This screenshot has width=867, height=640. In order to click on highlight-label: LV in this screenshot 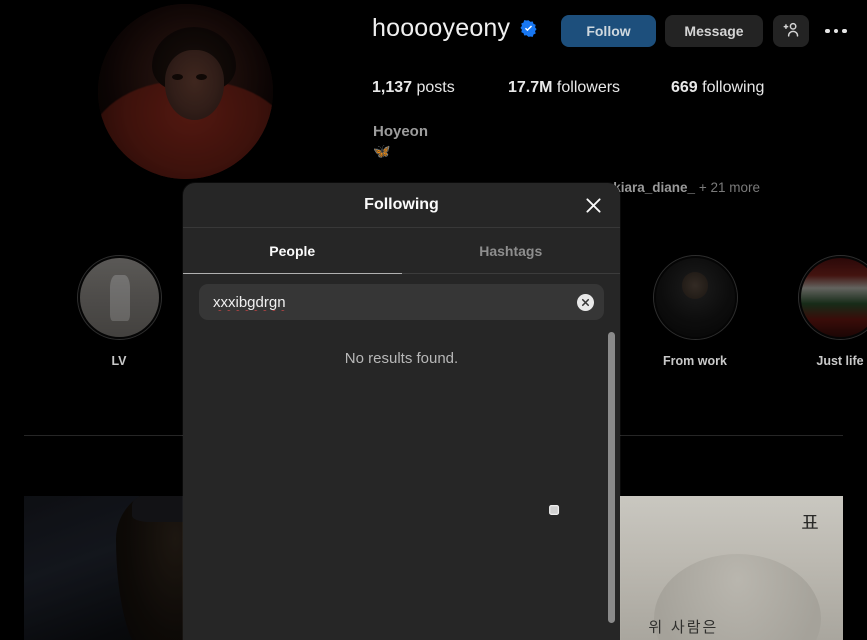, I will do `click(119, 361)`.